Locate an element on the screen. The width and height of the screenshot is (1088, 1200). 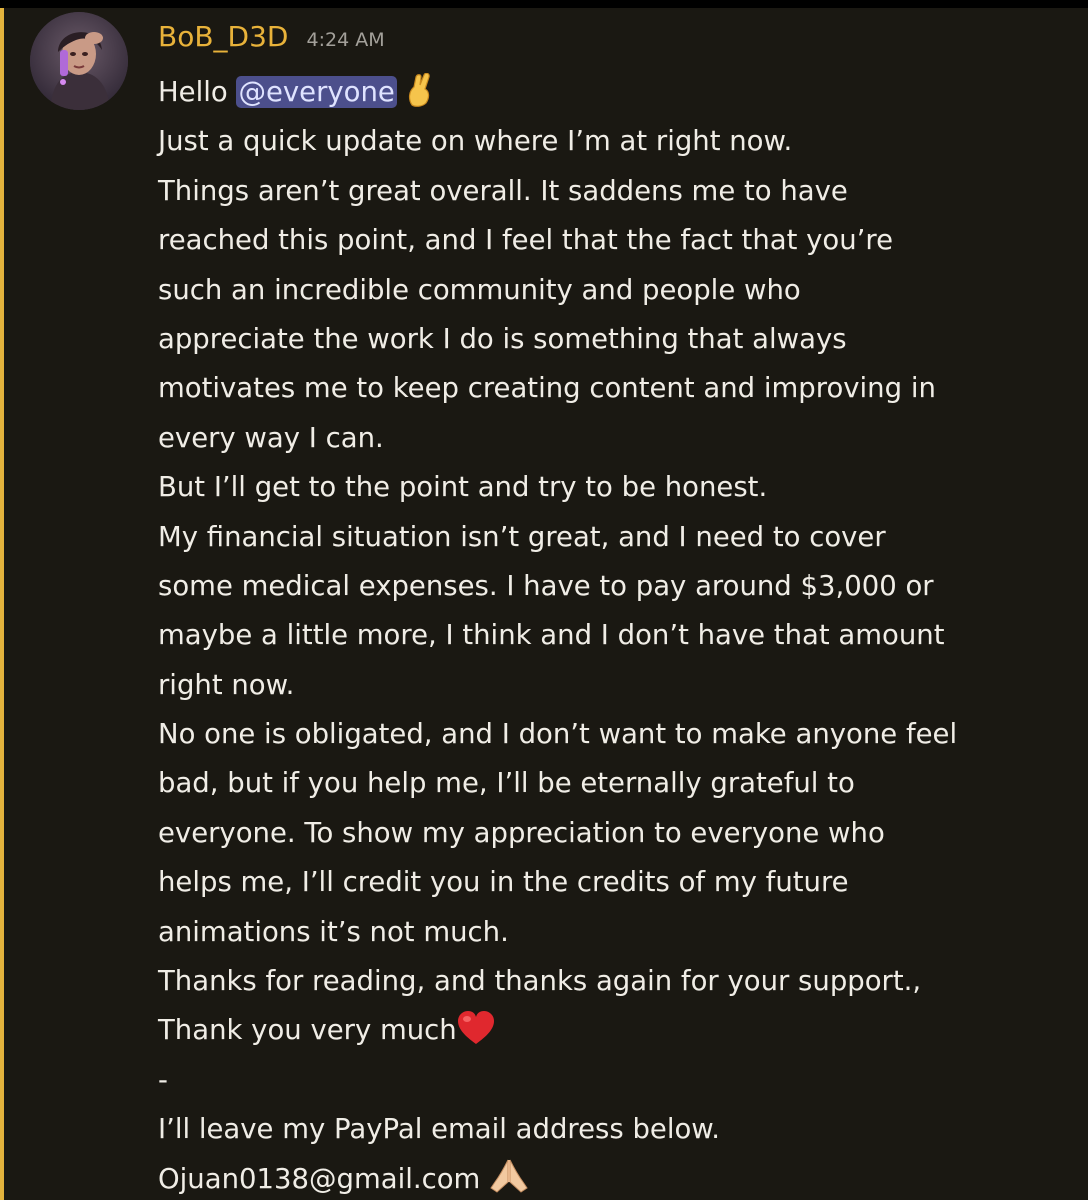
username: BoB_D3D is located at coordinates (223, 36).